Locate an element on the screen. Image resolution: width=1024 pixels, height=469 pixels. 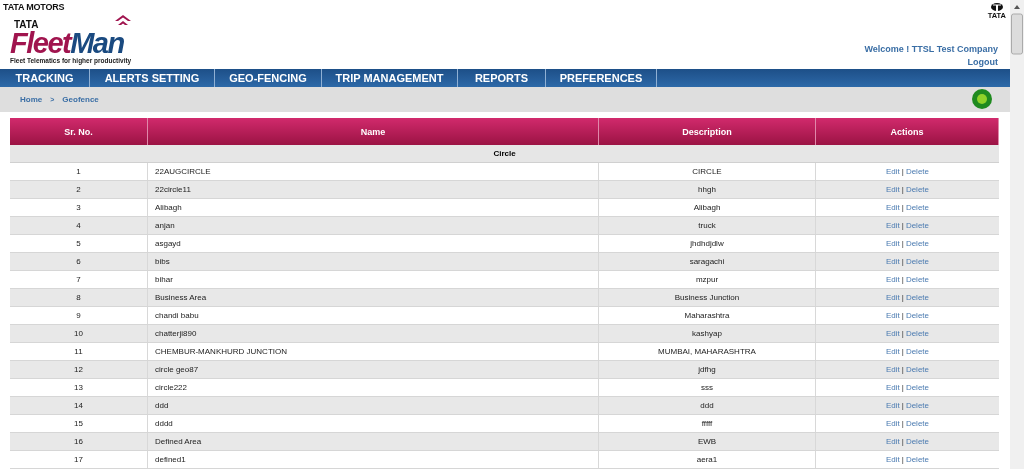
table-cell: jhdhdjdlw is located at coordinates (707, 243).